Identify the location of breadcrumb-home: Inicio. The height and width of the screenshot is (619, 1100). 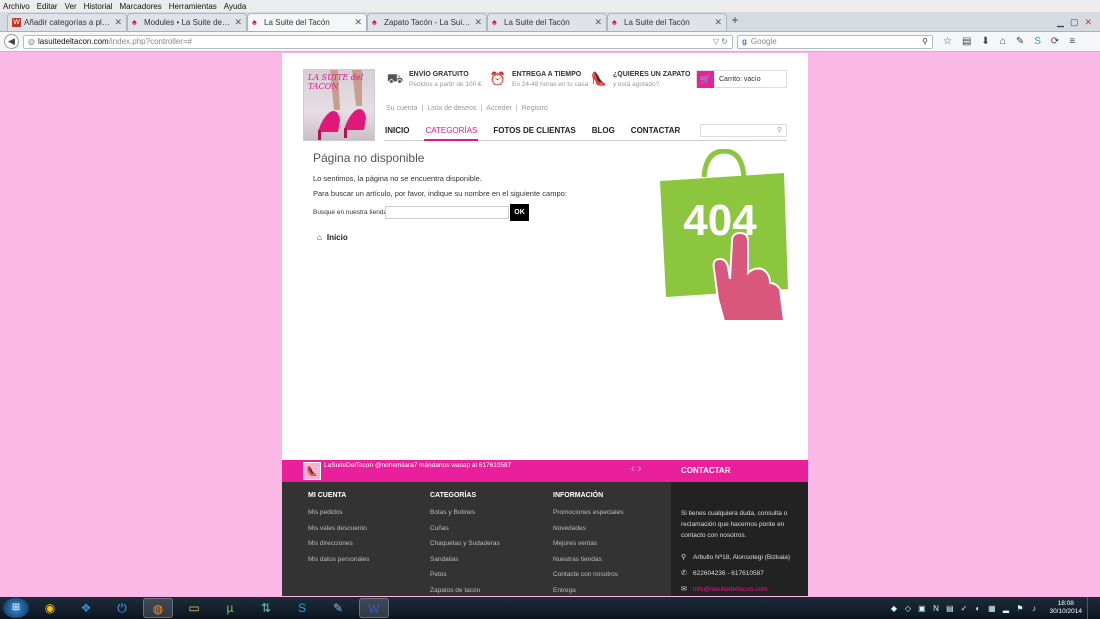
(337, 237).